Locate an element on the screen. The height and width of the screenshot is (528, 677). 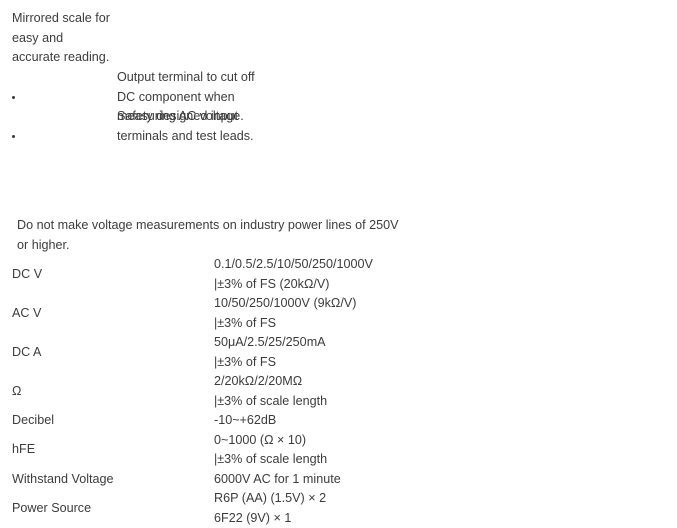
spec-label: hFE is located at coordinates (109, 450).